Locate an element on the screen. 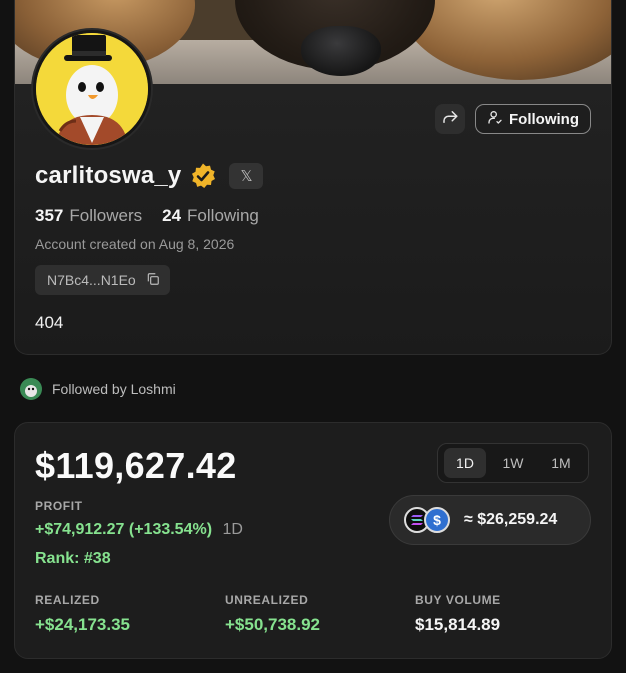 This screenshot has width=626, height=673. followed-by-text: Followed by Loshmi is located at coordinates (114, 389).